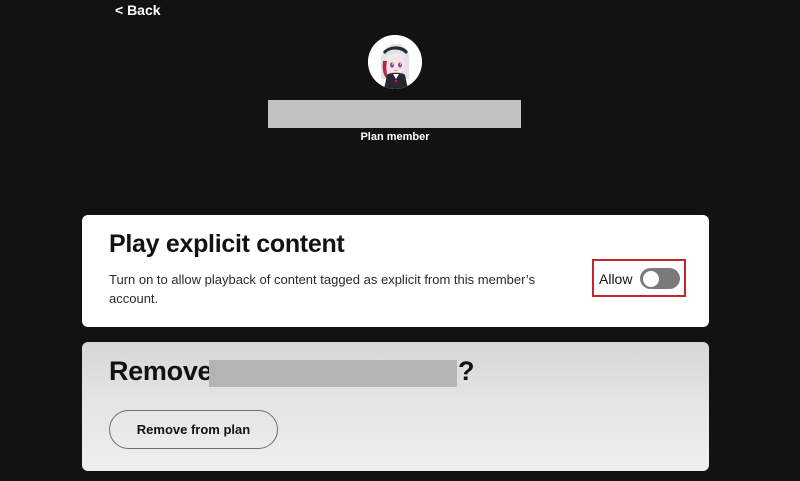 The width and height of the screenshot is (800, 481). I want to click on allow-toggle-highlight: Allow, so click(639, 278).